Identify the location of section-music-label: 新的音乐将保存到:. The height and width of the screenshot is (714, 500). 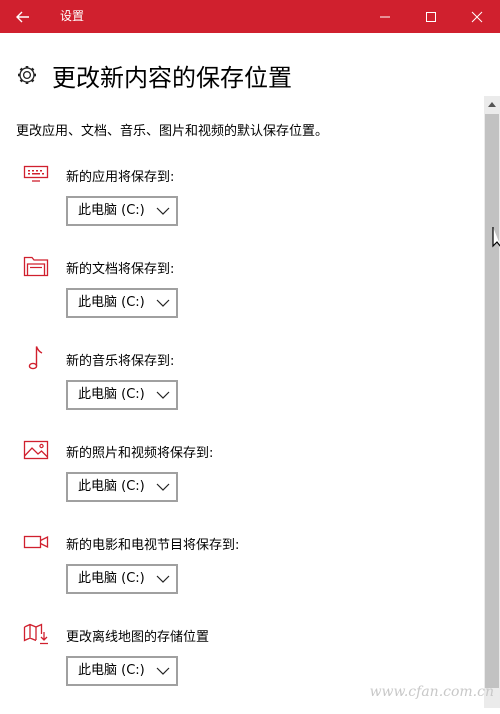
(120, 361).